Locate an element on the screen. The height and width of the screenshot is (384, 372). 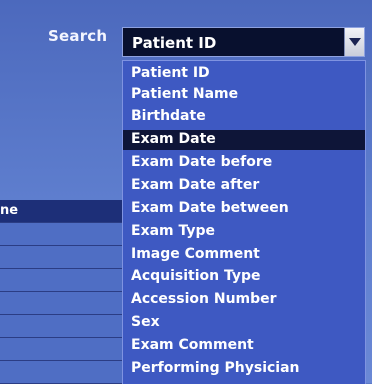
dropdown-option-performing-physician: Performing Physician is located at coordinates (244, 369).